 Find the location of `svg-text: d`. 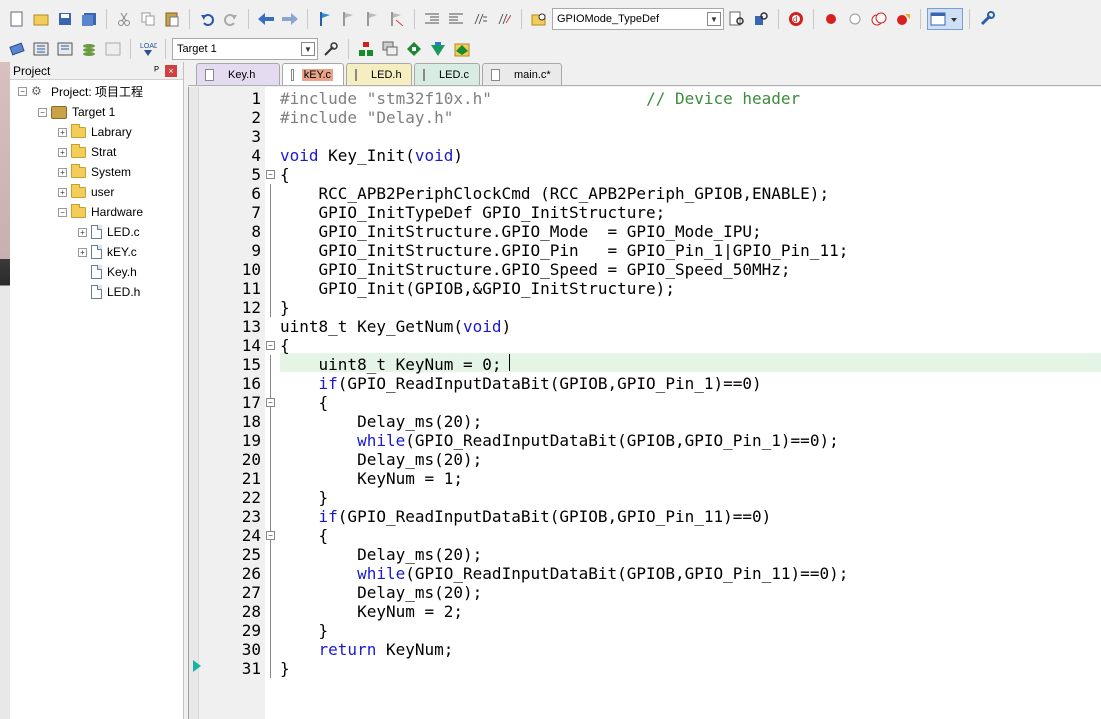

svg-text: d is located at coordinates (795, 19).